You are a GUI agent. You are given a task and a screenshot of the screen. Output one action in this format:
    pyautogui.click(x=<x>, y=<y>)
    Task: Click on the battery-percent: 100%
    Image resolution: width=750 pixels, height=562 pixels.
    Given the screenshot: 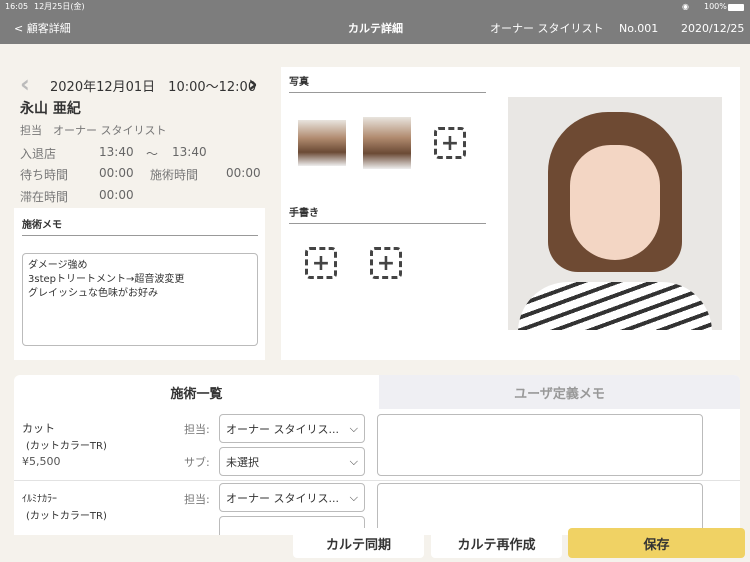 What is the action you would take?
    pyautogui.click(x=715, y=6)
    